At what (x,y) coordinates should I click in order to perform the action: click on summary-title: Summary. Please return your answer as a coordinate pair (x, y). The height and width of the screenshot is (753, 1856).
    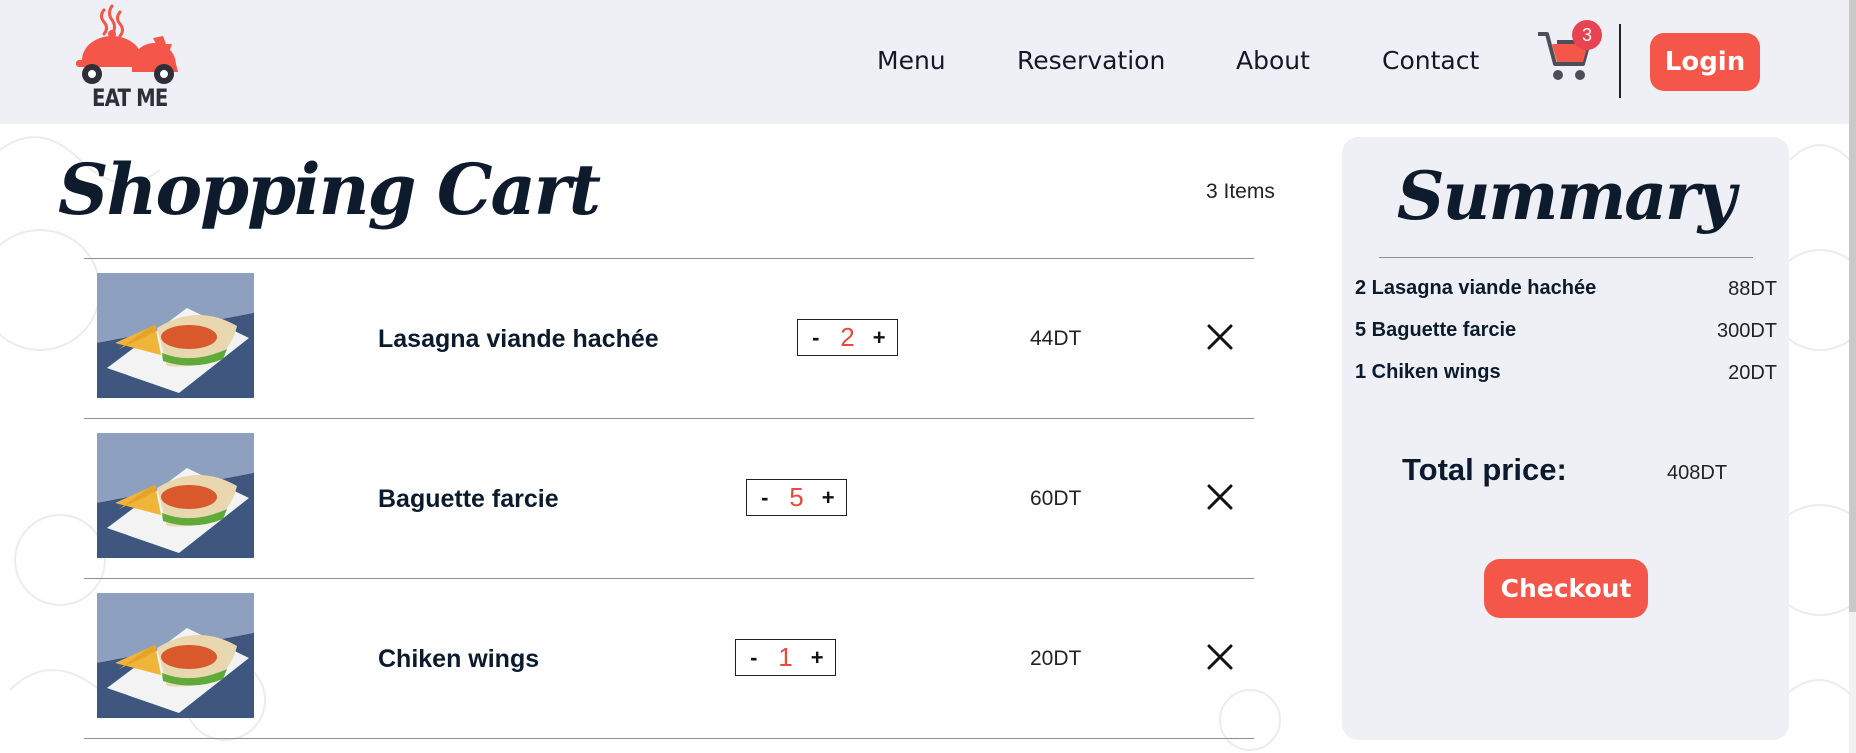
    Looking at the image, I should click on (1566, 196).